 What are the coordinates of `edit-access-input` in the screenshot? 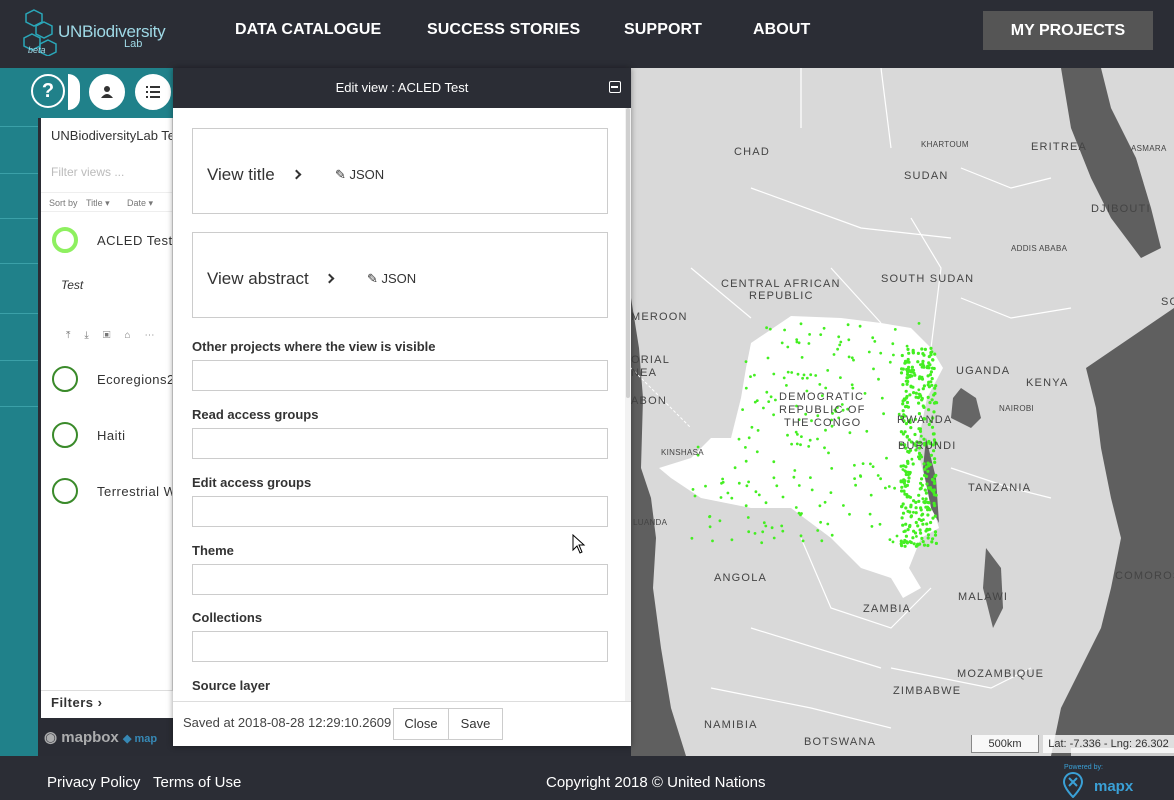 It's located at (400, 511).